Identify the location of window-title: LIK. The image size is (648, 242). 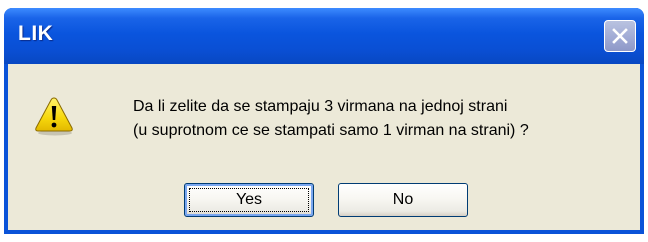
(36, 33).